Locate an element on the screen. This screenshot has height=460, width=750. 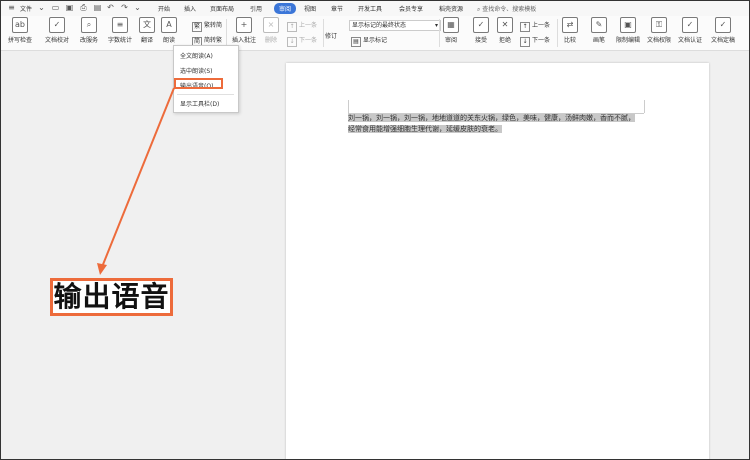
comment-delete-icon: × is located at coordinates (271, 25).